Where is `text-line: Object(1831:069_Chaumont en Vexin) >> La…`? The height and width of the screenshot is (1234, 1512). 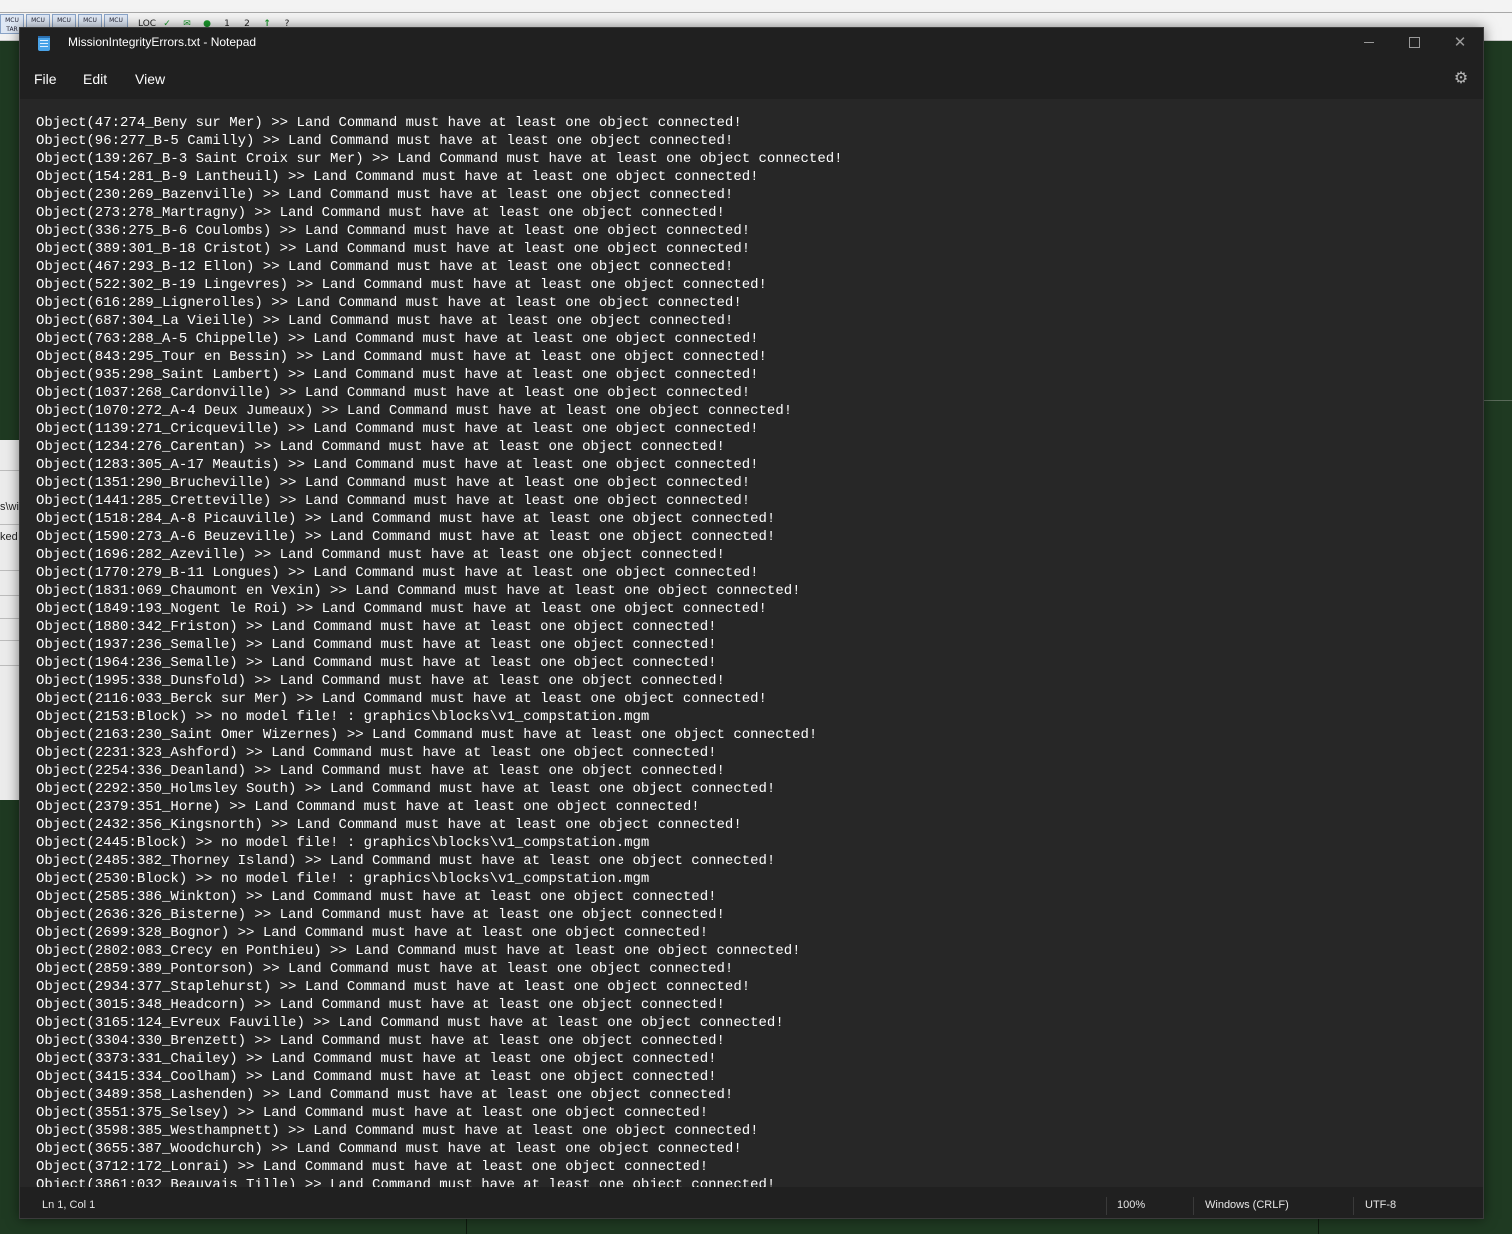 text-line: Object(1831:069_Chaumont en Vexin) >> La… is located at coordinates (418, 591).